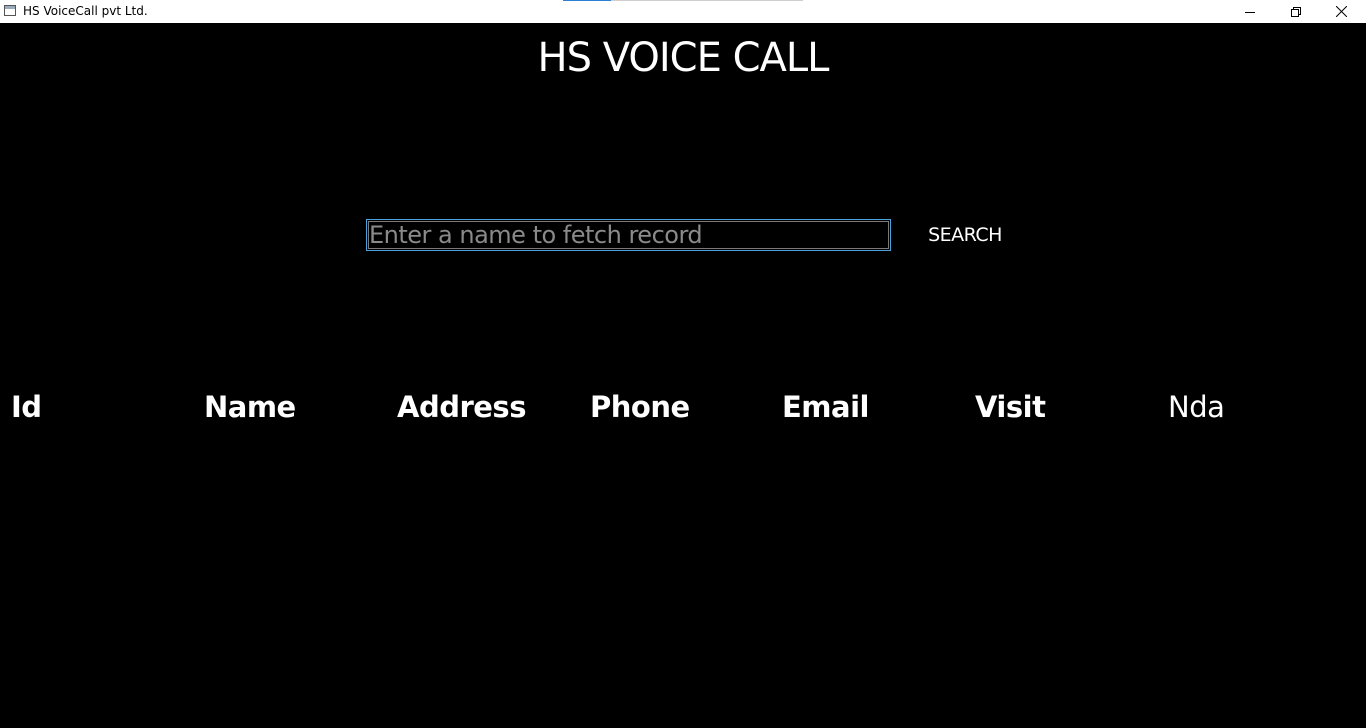 This screenshot has height=728, width=1366. What do you see at coordinates (640, 407) in the screenshot?
I see `column-header-phone: Phone` at bounding box center [640, 407].